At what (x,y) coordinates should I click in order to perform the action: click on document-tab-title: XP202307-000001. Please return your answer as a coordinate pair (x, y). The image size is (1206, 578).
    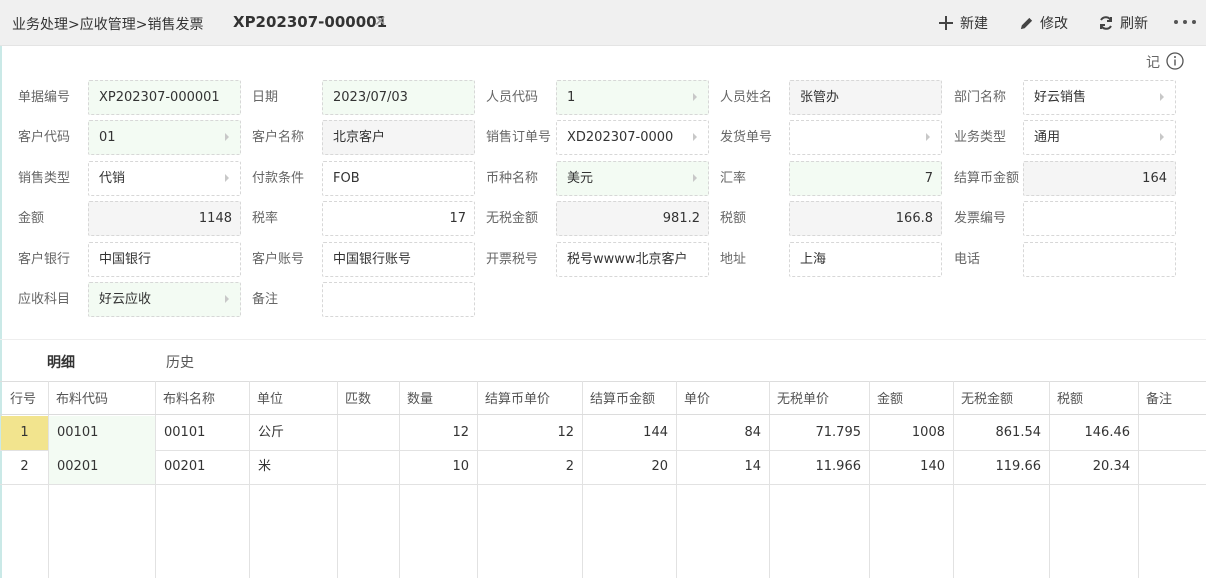
    Looking at the image, I should click on (310, 22).